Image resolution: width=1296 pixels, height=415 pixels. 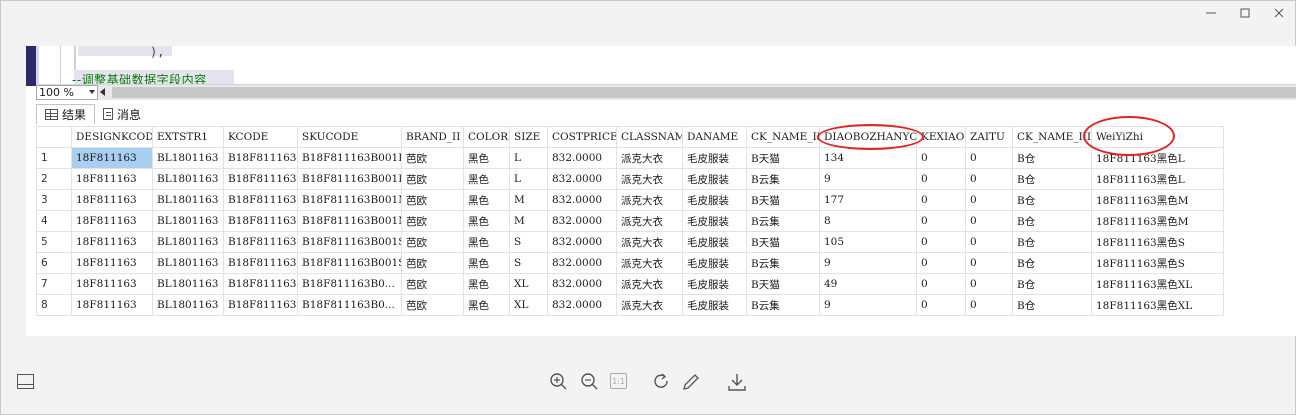 What do you see at coordinates (691, 382) in the screenshot?
I see `edit-icon` at bounding box center [691, 382].